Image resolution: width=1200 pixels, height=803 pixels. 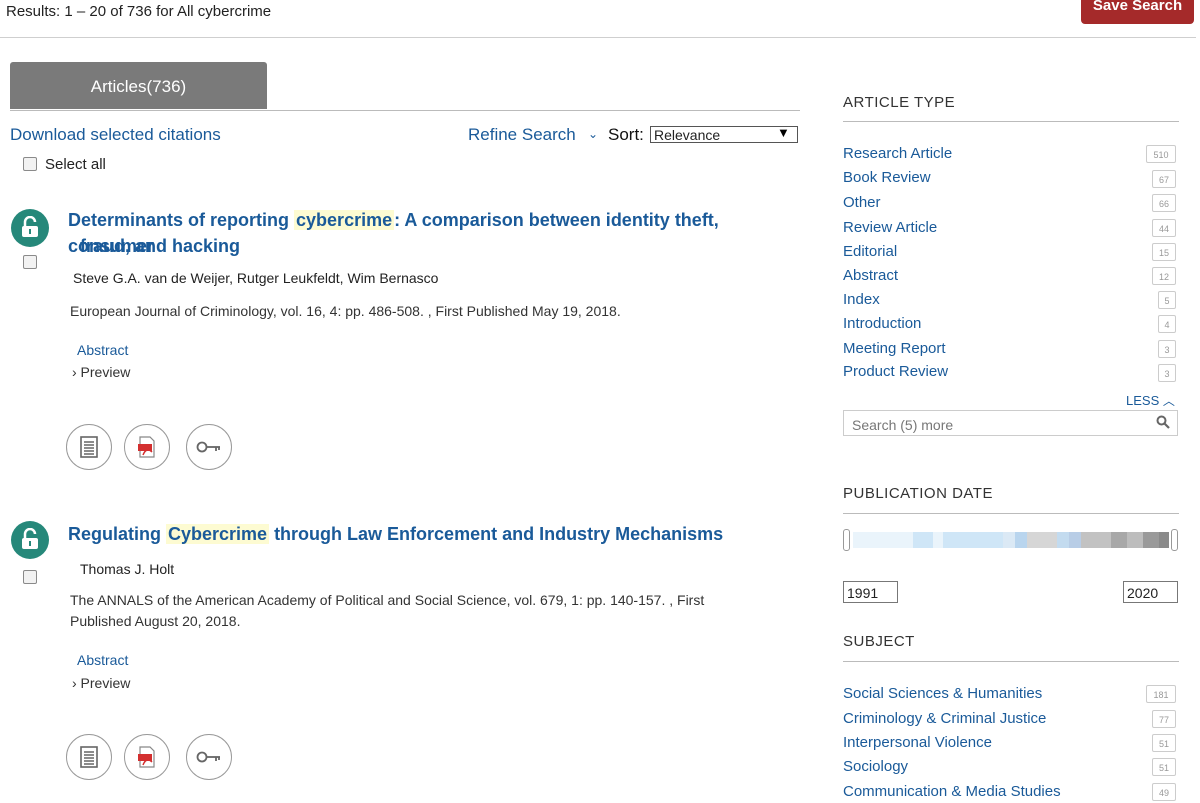 I want to click on facet-count: 44, so click(x=1164, y=228).